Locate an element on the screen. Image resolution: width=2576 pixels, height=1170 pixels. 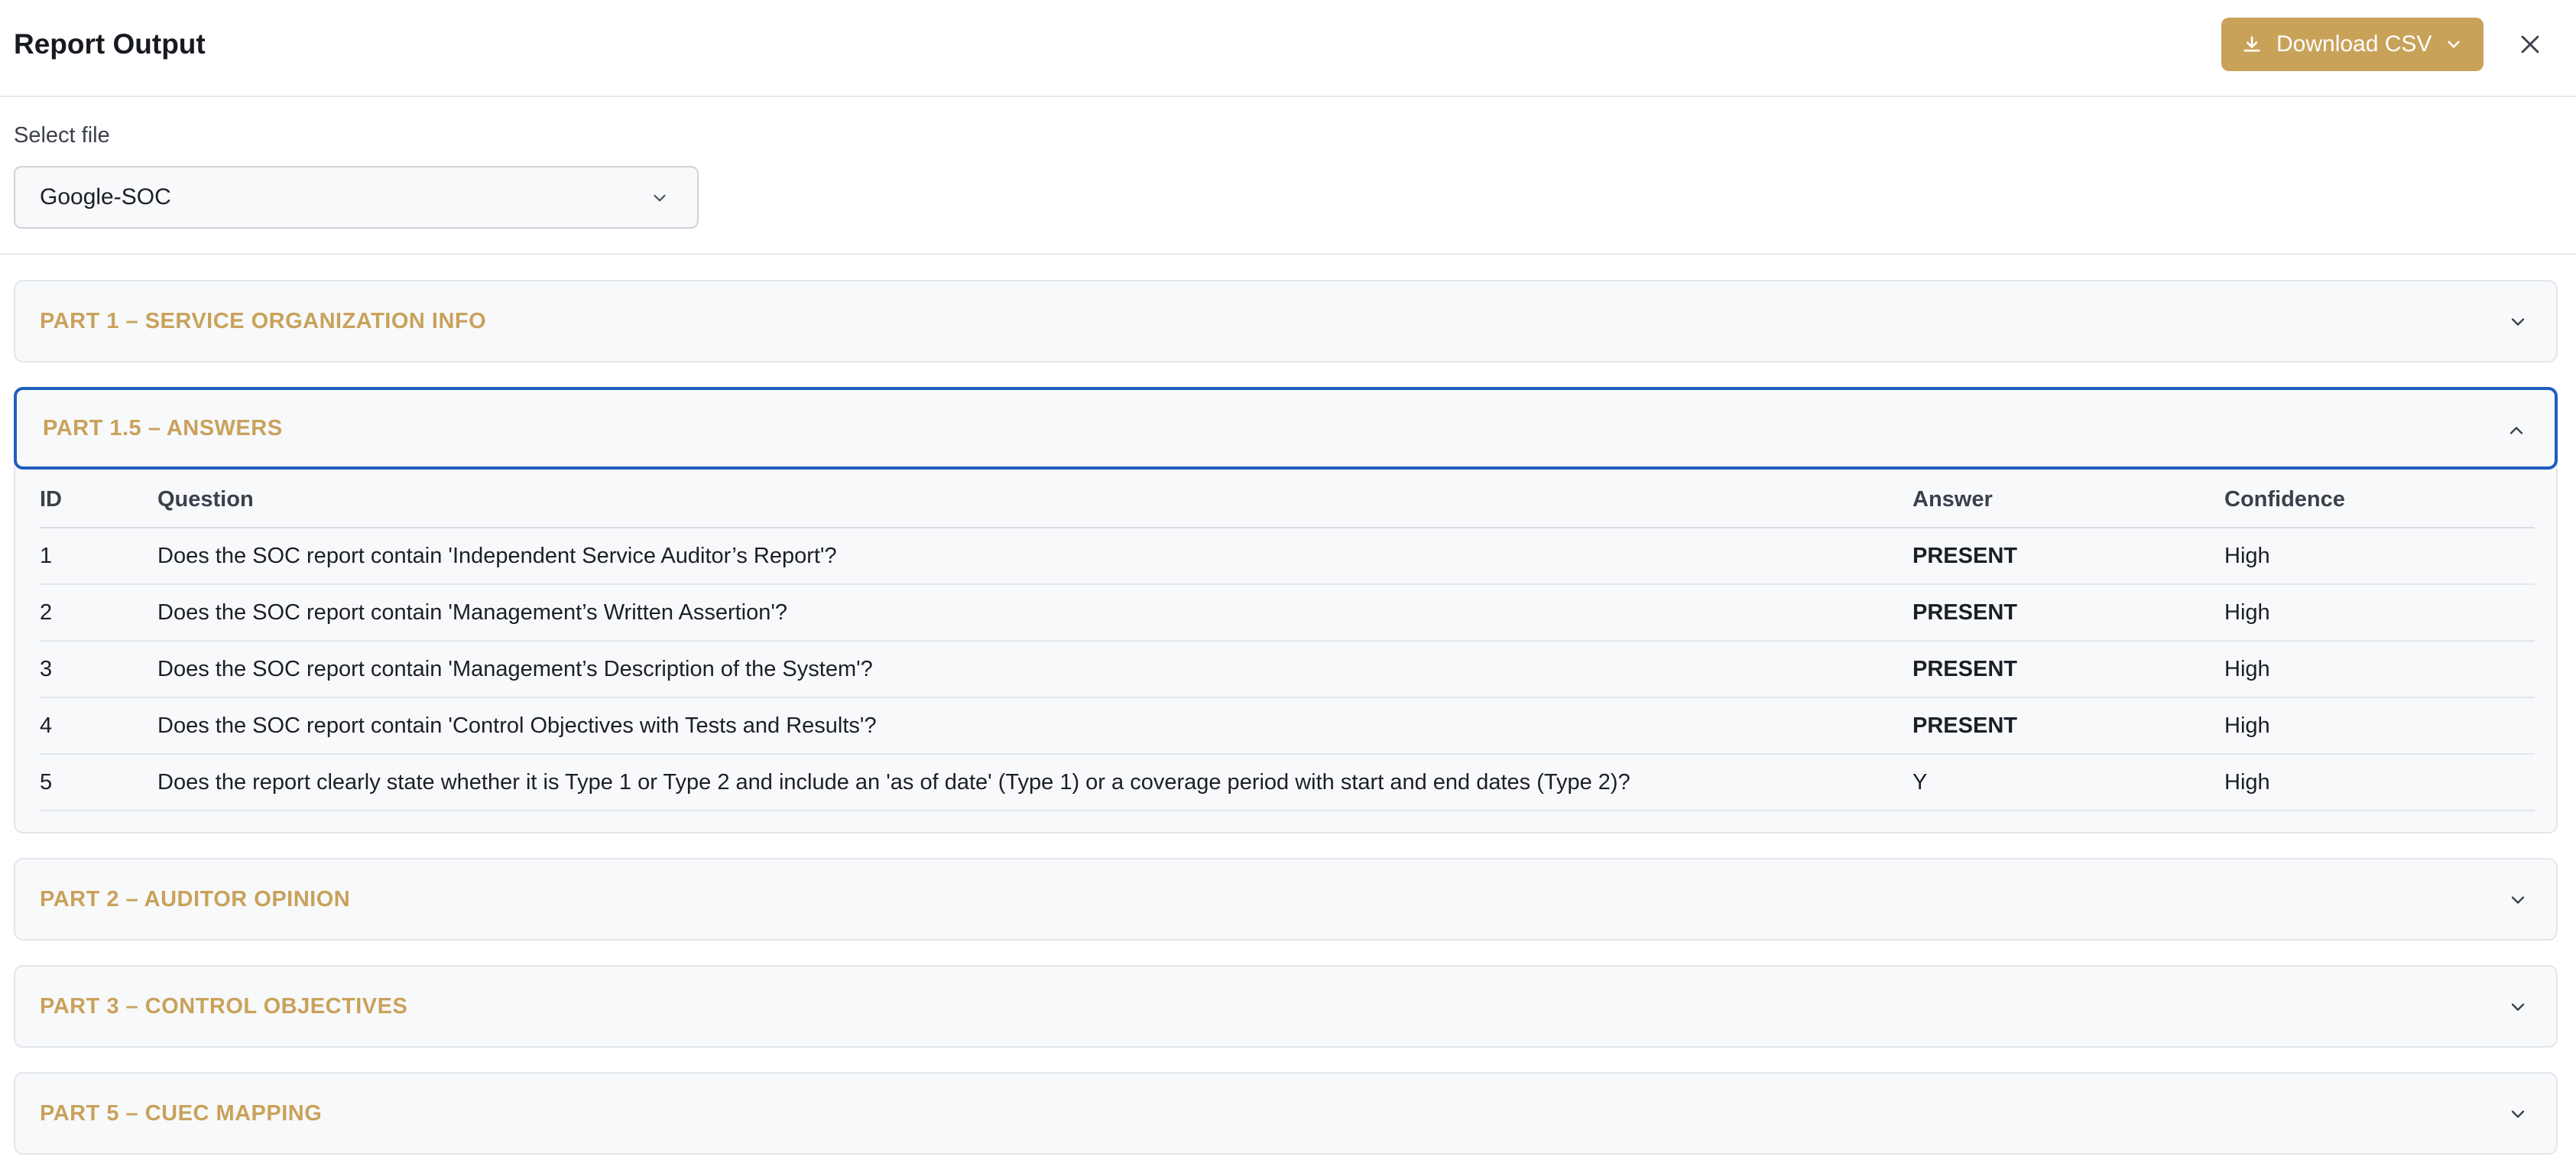
section-header: PART 5 – CUEC MAPPING is located at coordinates (1285, 1113).